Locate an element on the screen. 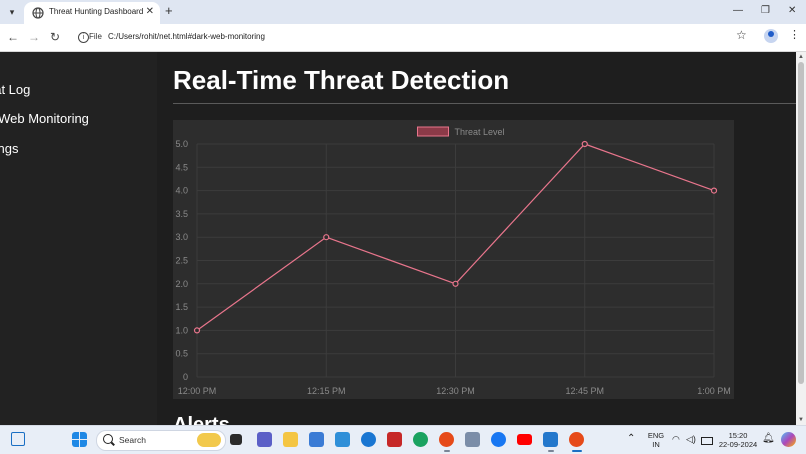 The height and width of the screenshot is (454, 806). y-tick-label: 4.0 is located at coordinates (181, 191).